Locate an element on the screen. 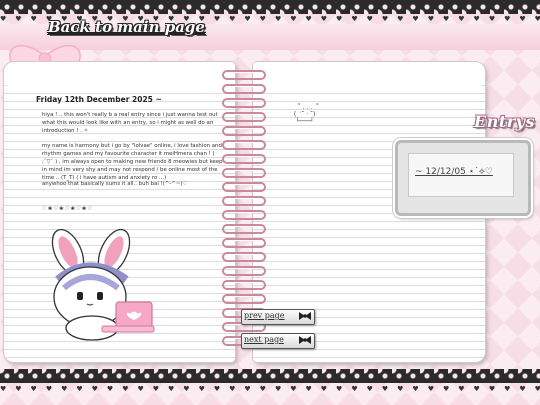  entries-title: Entrys is located at coordinates (504, 121).